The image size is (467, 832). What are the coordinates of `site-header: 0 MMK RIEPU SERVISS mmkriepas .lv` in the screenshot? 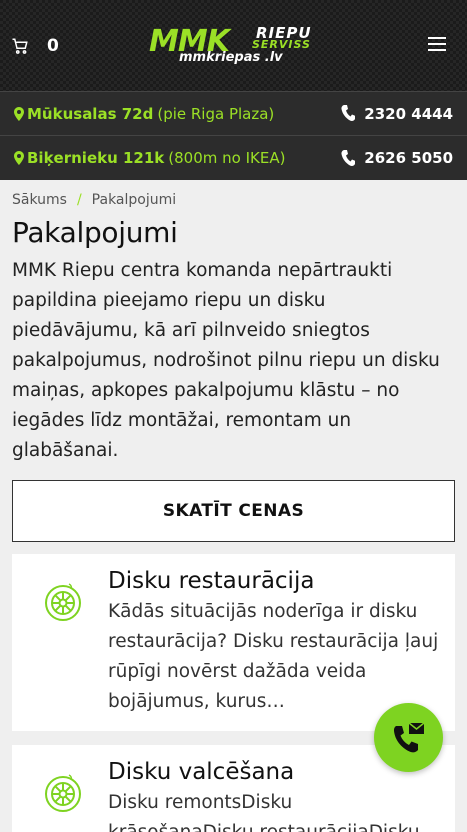 It's located at (233, 45).